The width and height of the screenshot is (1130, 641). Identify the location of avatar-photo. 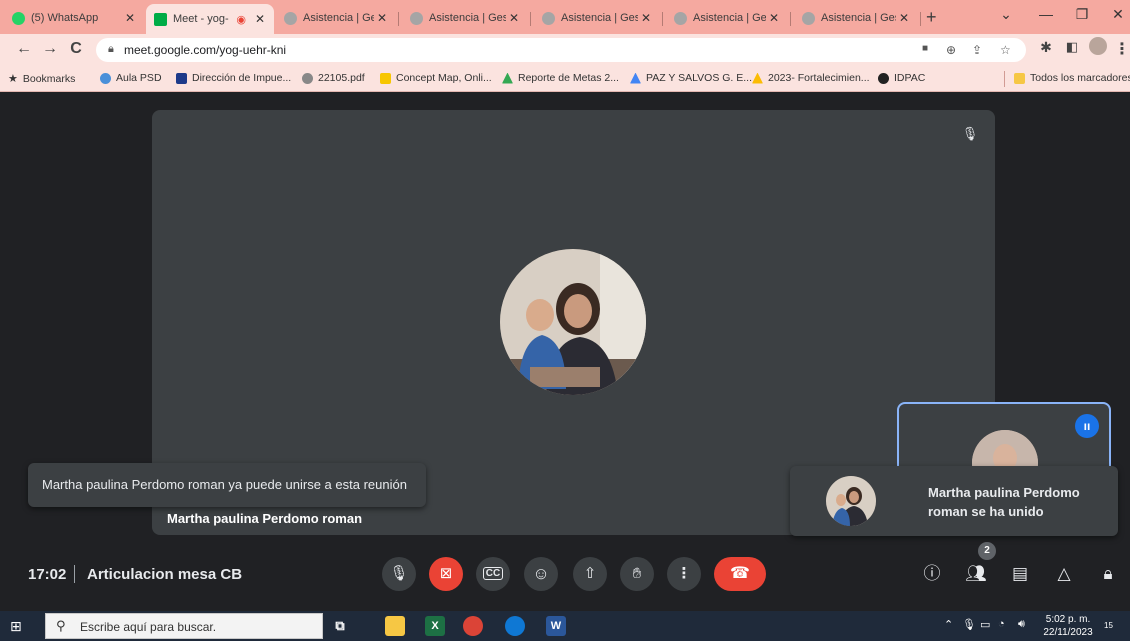
(851, 501).